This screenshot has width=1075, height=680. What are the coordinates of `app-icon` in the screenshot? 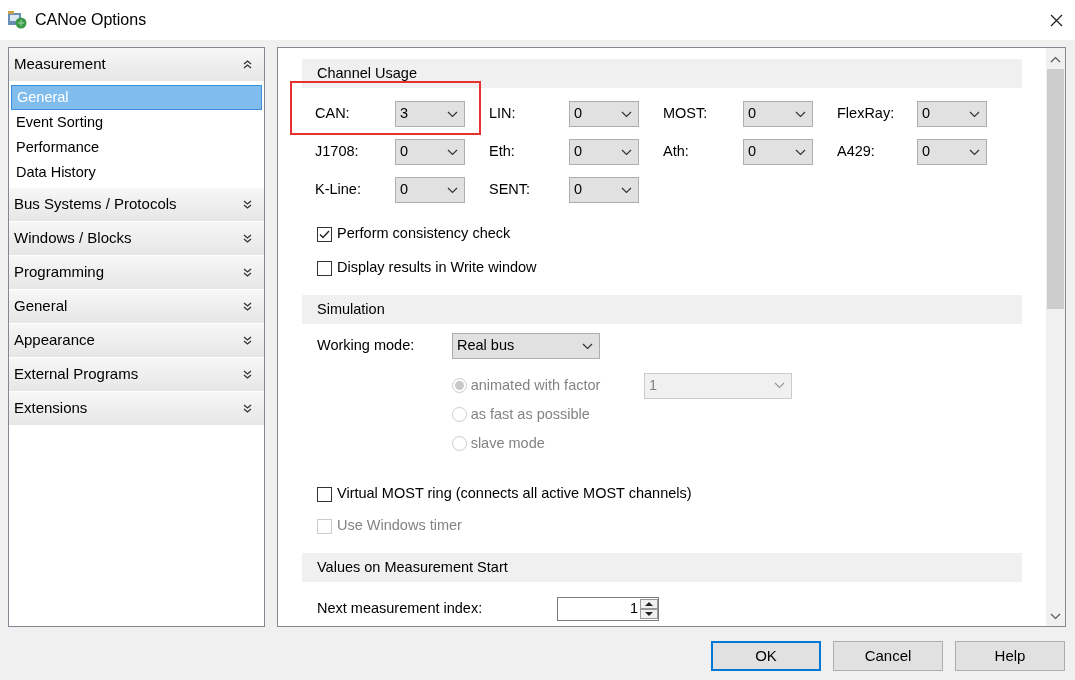 It's located at (17, 20).